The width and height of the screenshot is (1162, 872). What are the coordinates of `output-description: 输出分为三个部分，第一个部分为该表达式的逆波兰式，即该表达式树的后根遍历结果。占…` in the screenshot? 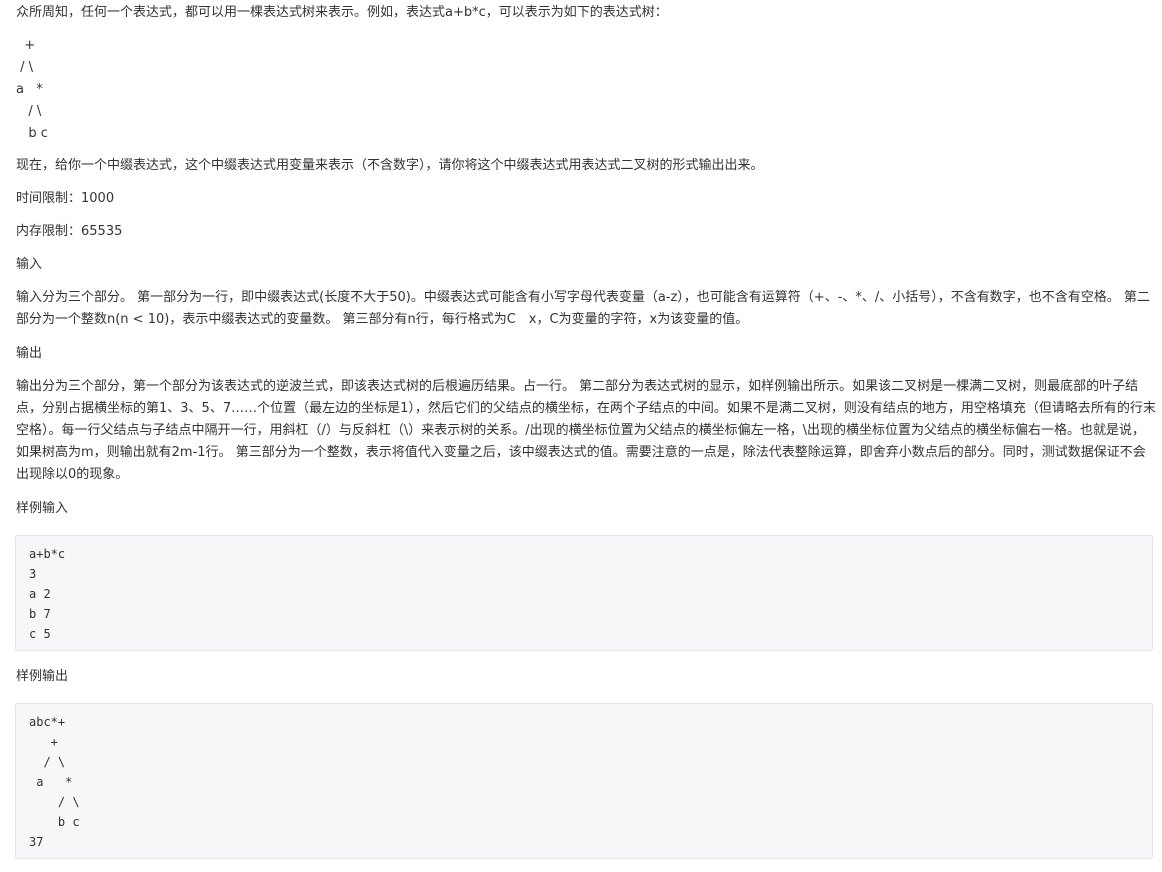 It's located at (586, 430).